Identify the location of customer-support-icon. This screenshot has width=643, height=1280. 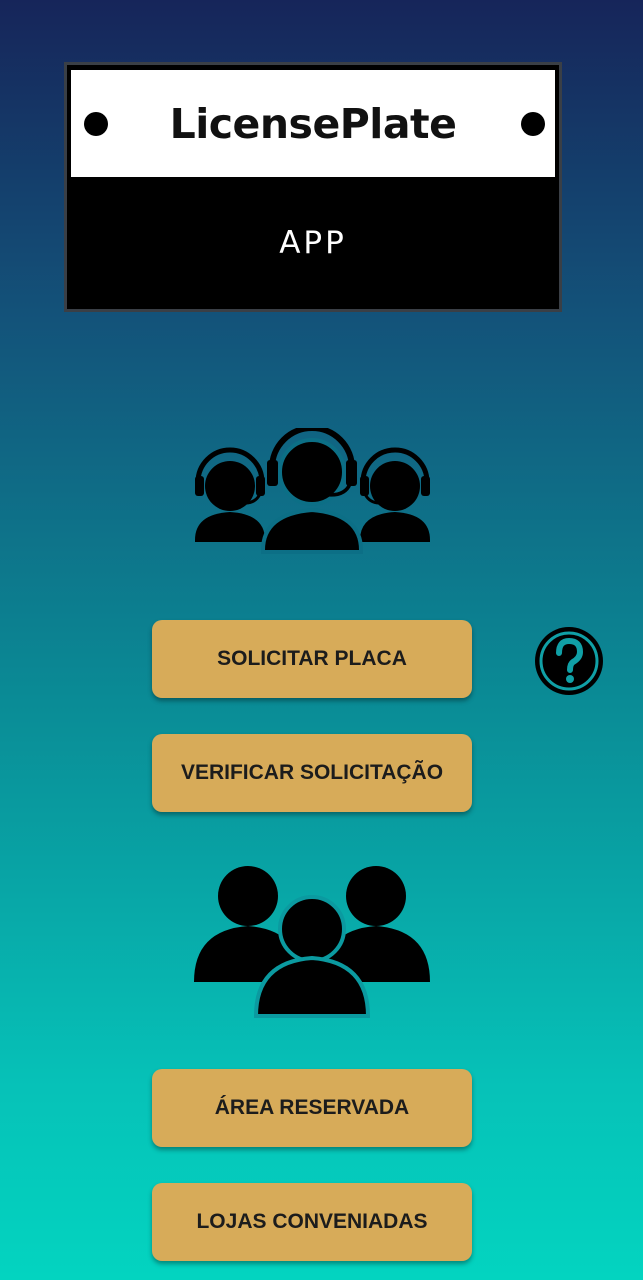
(312, 491).